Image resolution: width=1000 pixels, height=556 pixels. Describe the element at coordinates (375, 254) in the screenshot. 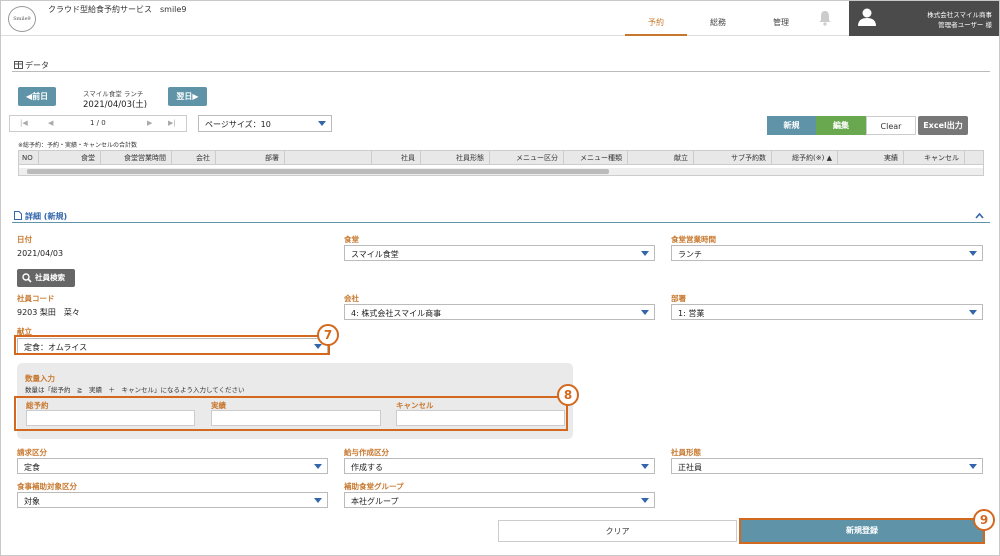

I see `cafeteria-value: スマイル食堂` at that location.